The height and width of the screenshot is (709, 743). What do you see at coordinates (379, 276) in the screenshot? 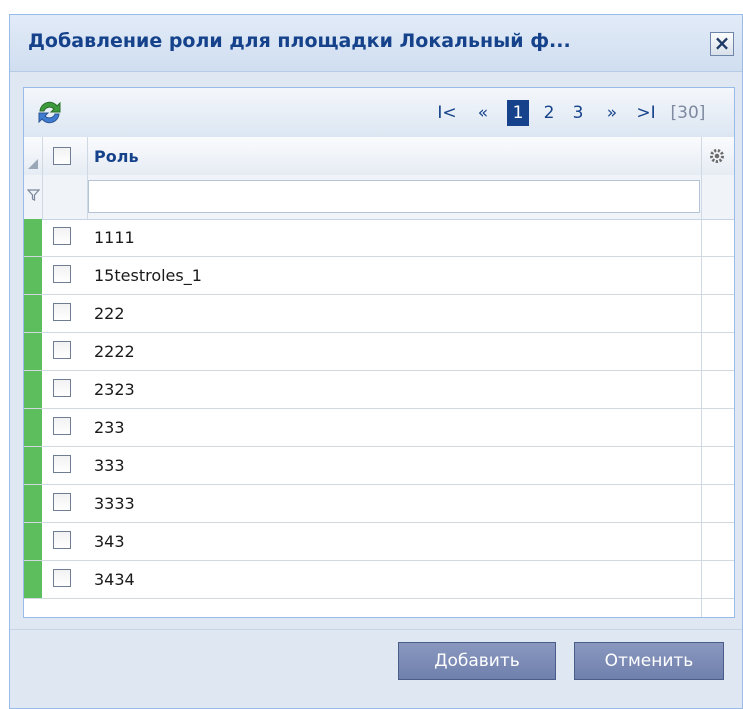
I see `table-row: 15testroles_1` at bounding box center [379, 276].